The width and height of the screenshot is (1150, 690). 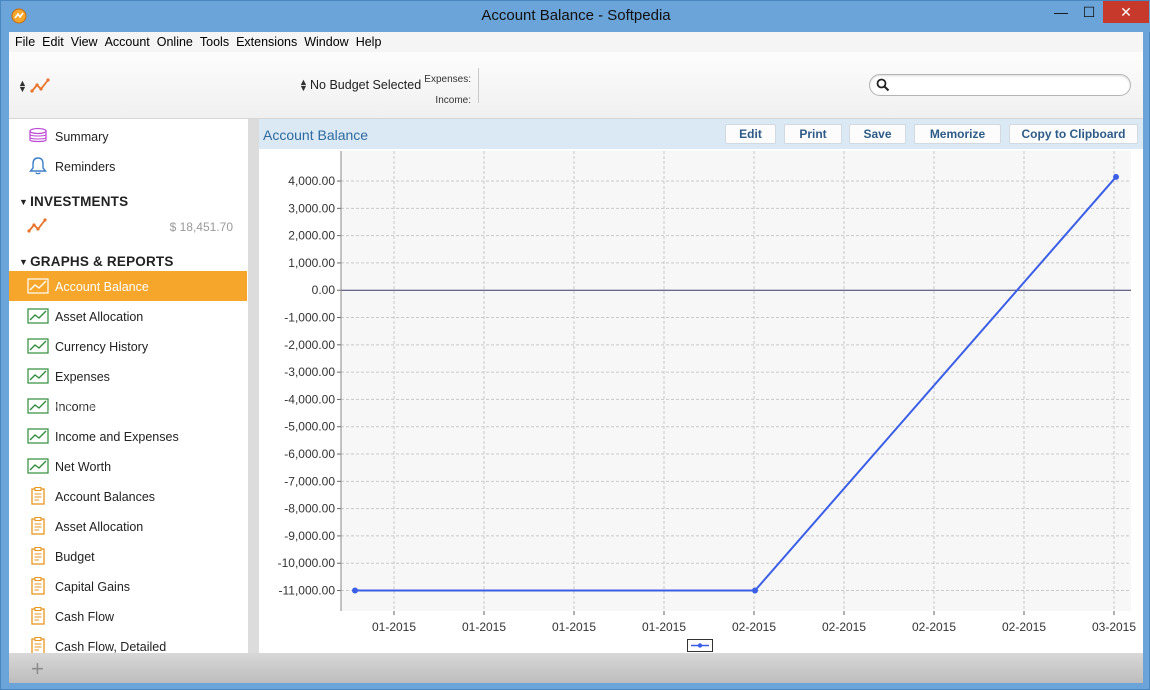 I want to click on sidebar-item-graph-asset-allocation: Asset Allocation, so click(x=128, y=316).